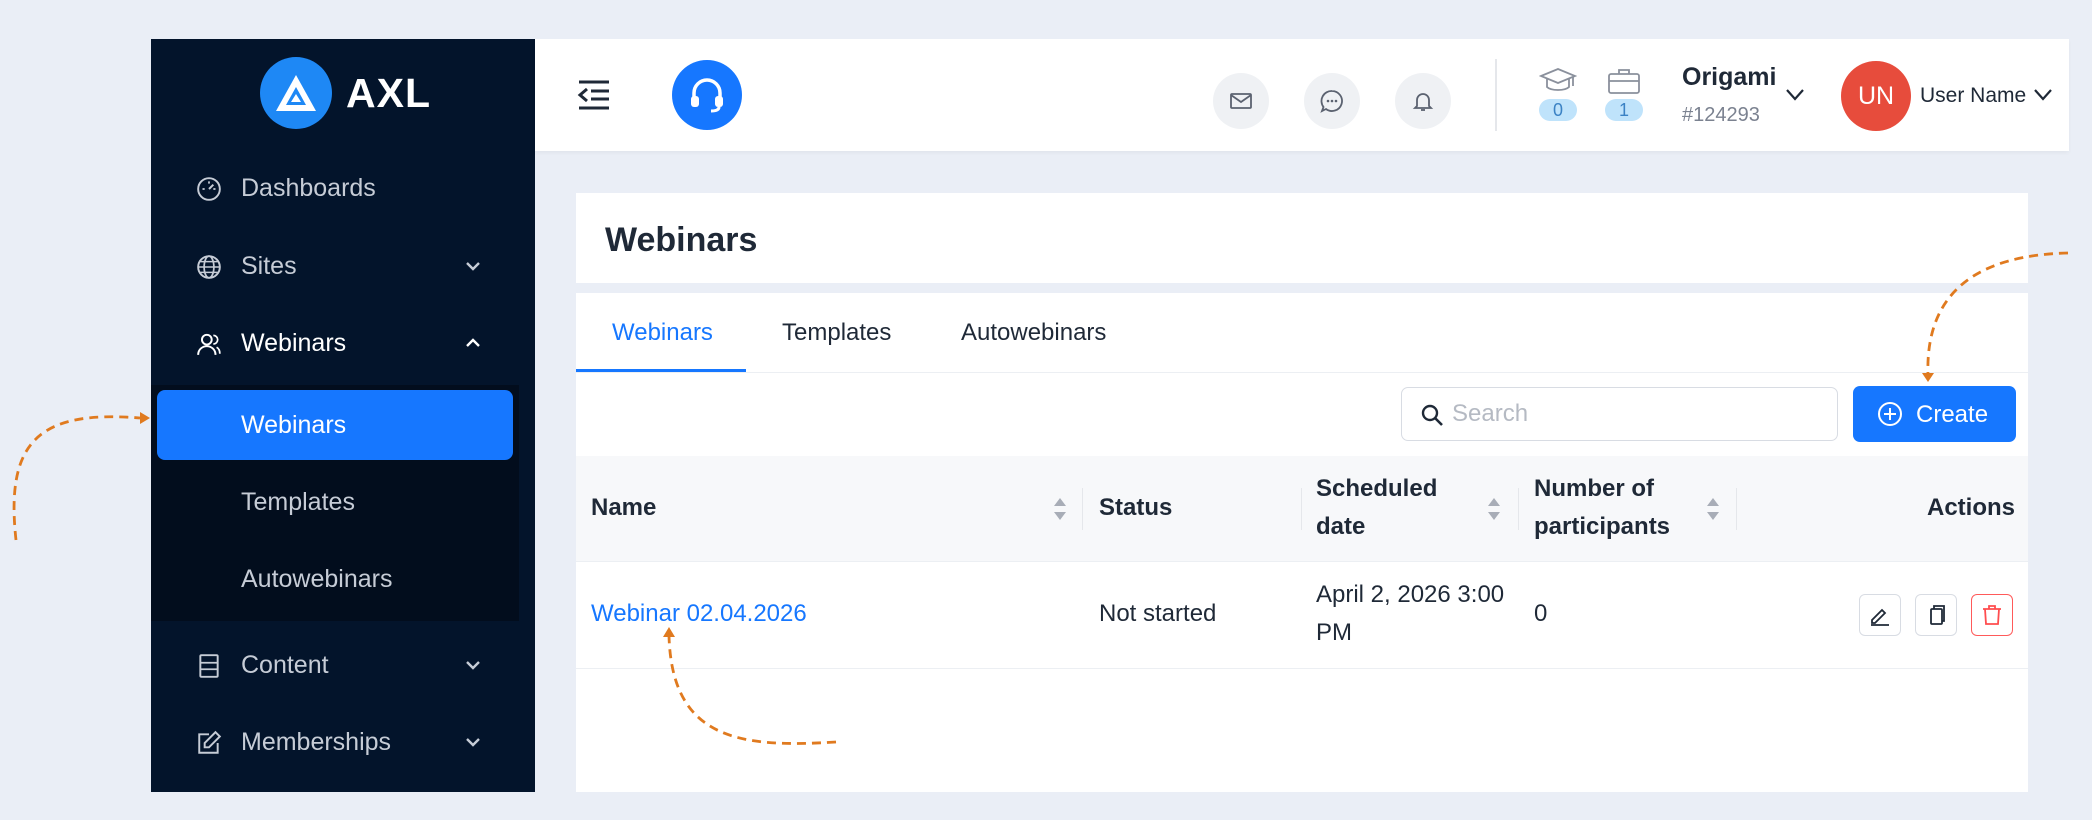 The width and height of the screenshot is (2092, 820). I want to click on menu-collapse-icon, so click(594, 95).